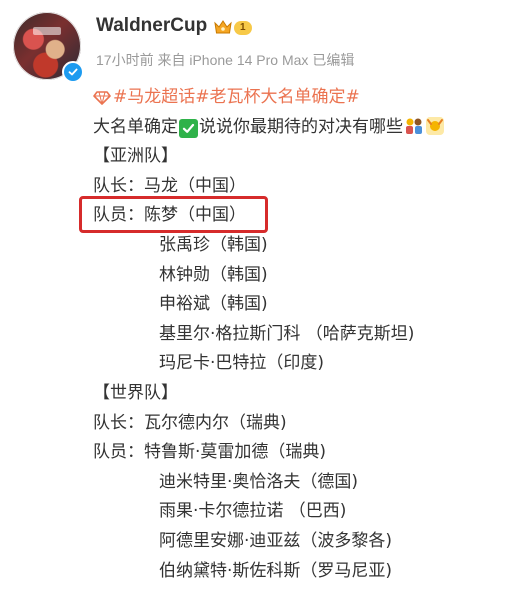  I want to click on post-meta: 17小时前 来自 iPhone 14 Pro Max 已编辑, so click(225, 60).